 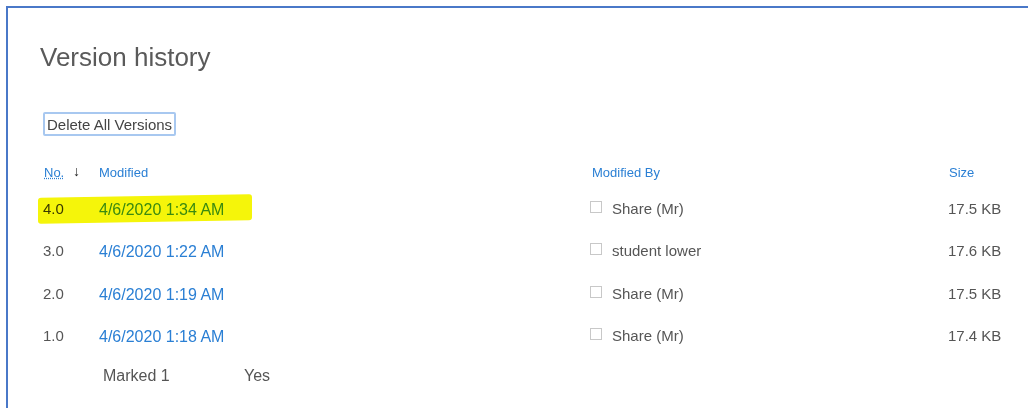 What do you see at coordinates (136, 376) in the screenshot?
I see `marked-label: Marked 1` at bounding box center [136, 376].